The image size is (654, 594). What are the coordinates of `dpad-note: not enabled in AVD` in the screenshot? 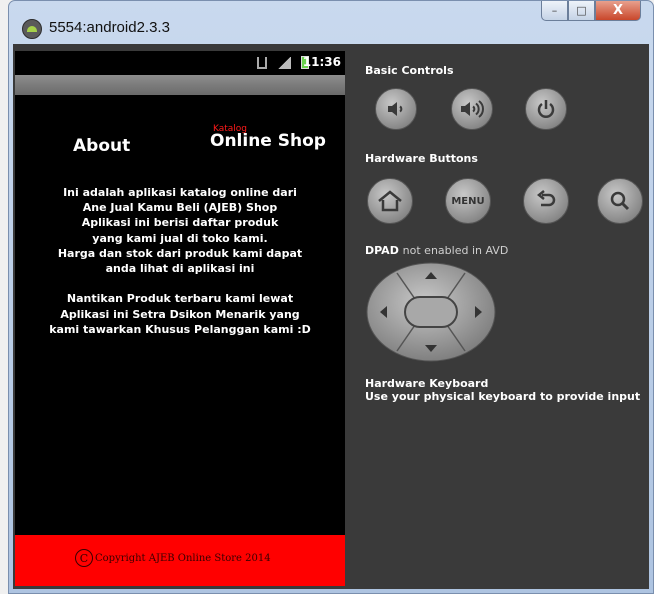 It's located at (455, 250).